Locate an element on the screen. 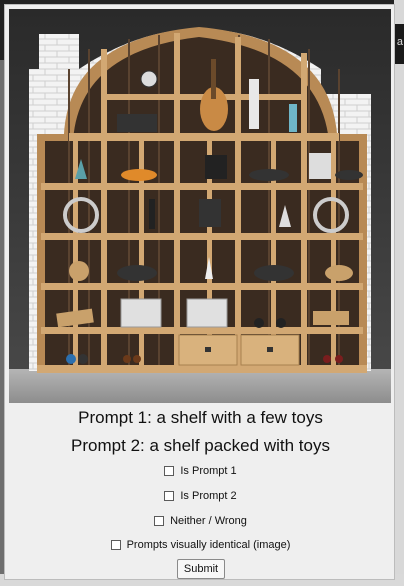 The height and width of the screenshot is (586, 404). option-label: Is Prompt 1 is located at coordinates (208, 471).